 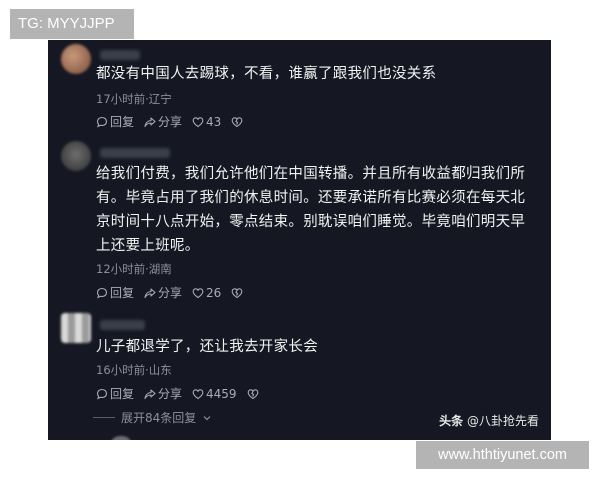 What do you see at coordinates (207, 347) in the screenshot?
I see `comment-text: 儿子都退学了，还让我去开家长会` at bounding box center [207, 347].